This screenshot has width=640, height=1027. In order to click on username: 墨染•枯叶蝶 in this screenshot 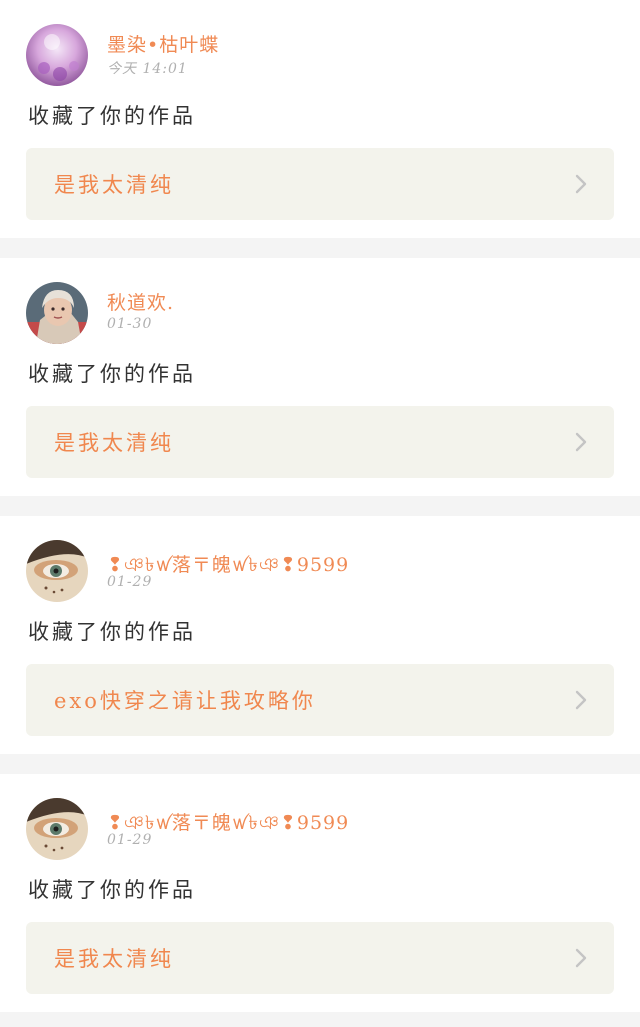, I will do `click(163, 43)`.